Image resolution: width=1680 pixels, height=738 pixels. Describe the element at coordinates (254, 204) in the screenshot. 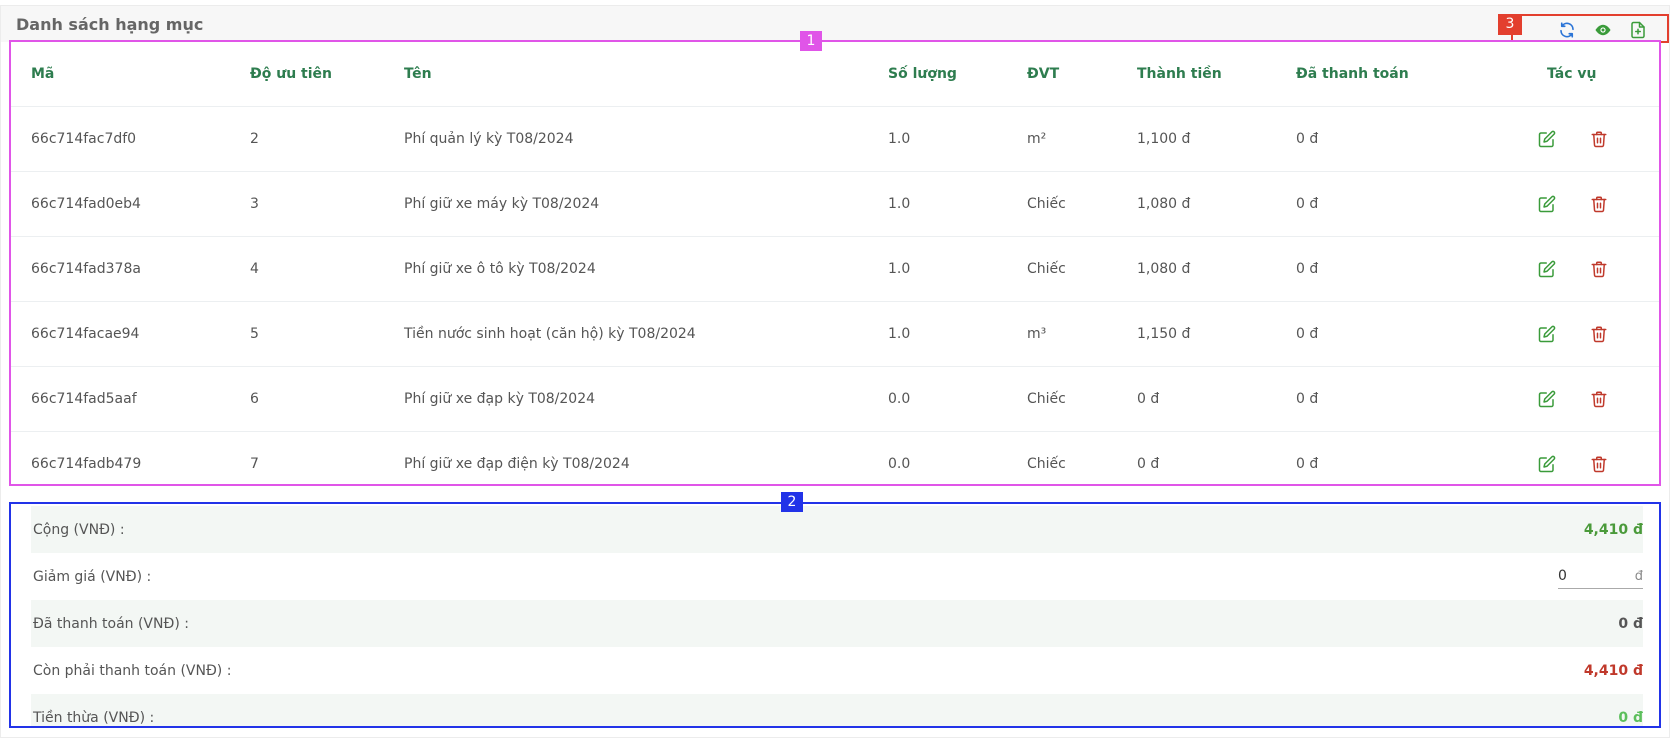

I see `cell-priority: 3` at that location.